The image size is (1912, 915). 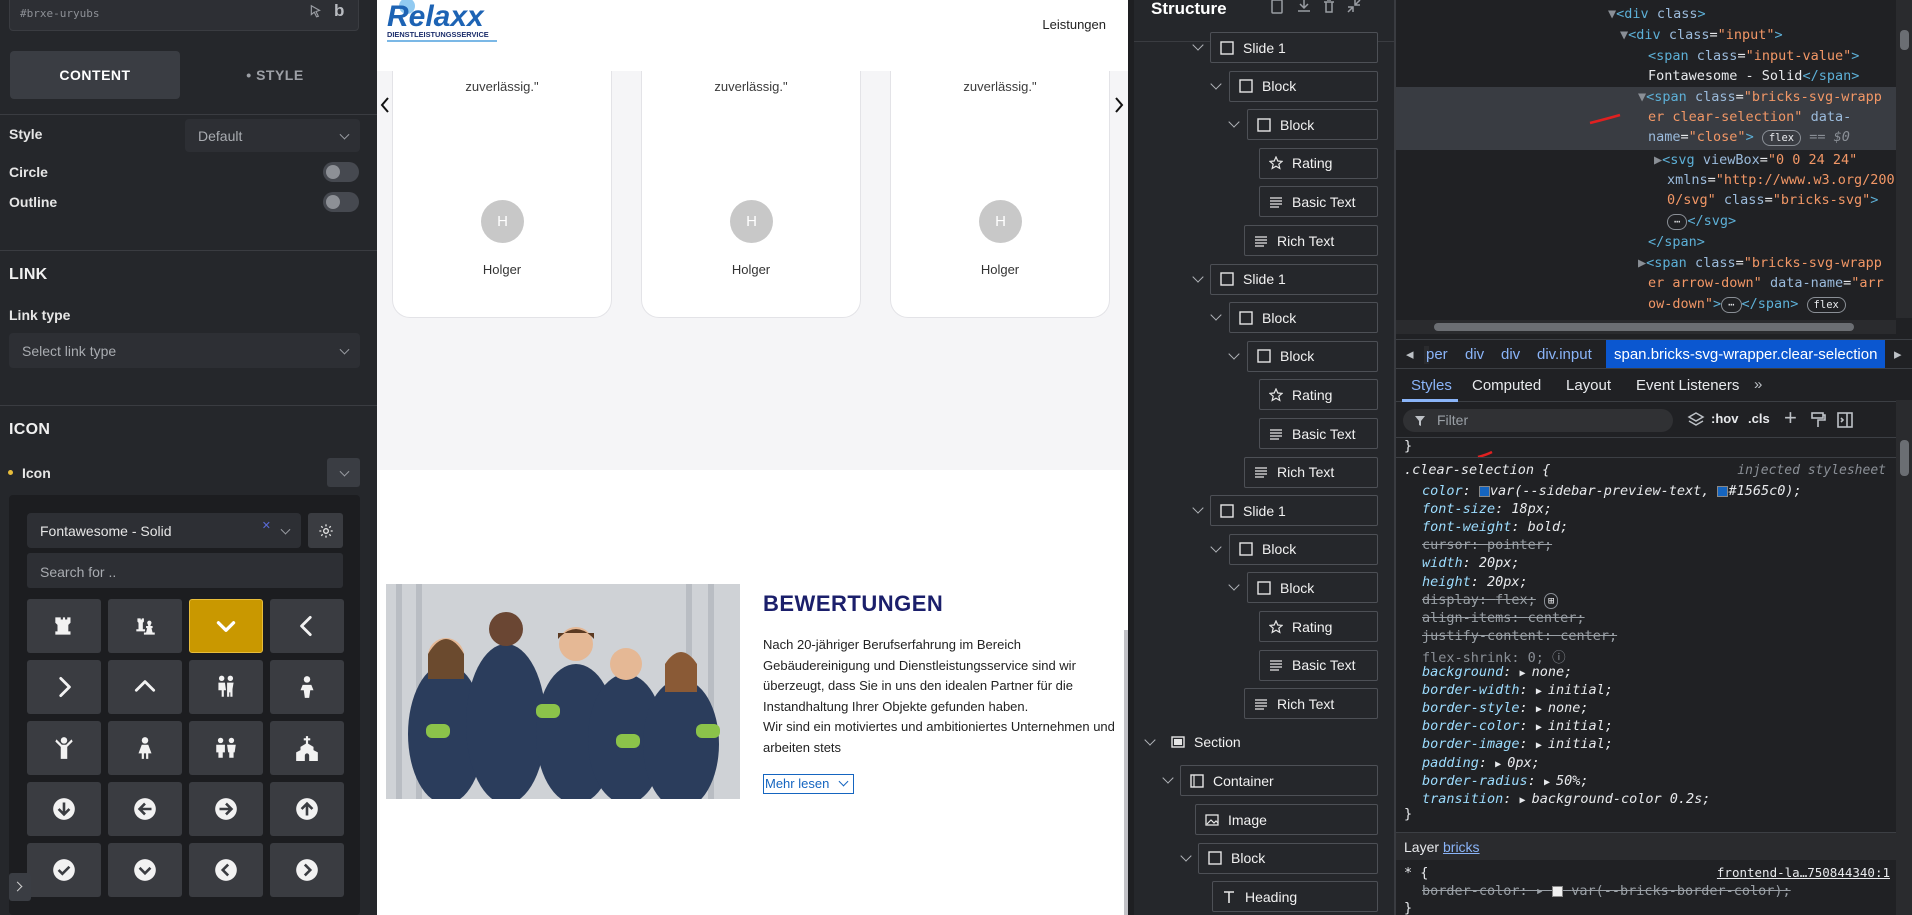 I want to click on nav-link-leistungen: Leistungen, so click(x=1074, y=24).